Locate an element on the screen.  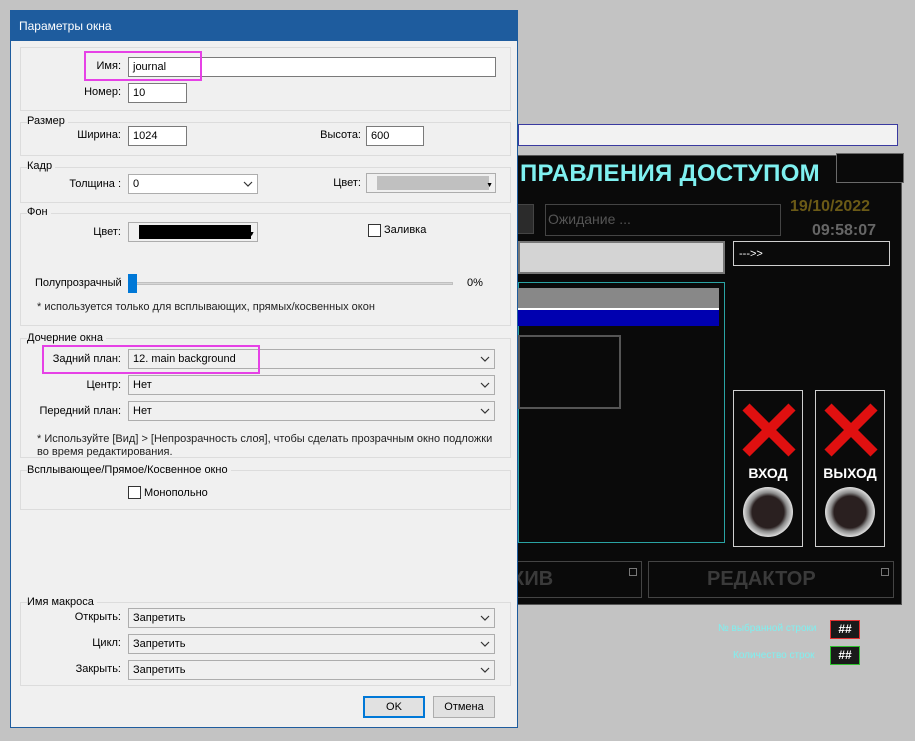
hmi-time: 09:58:07 is located at coordinates (844, 230).